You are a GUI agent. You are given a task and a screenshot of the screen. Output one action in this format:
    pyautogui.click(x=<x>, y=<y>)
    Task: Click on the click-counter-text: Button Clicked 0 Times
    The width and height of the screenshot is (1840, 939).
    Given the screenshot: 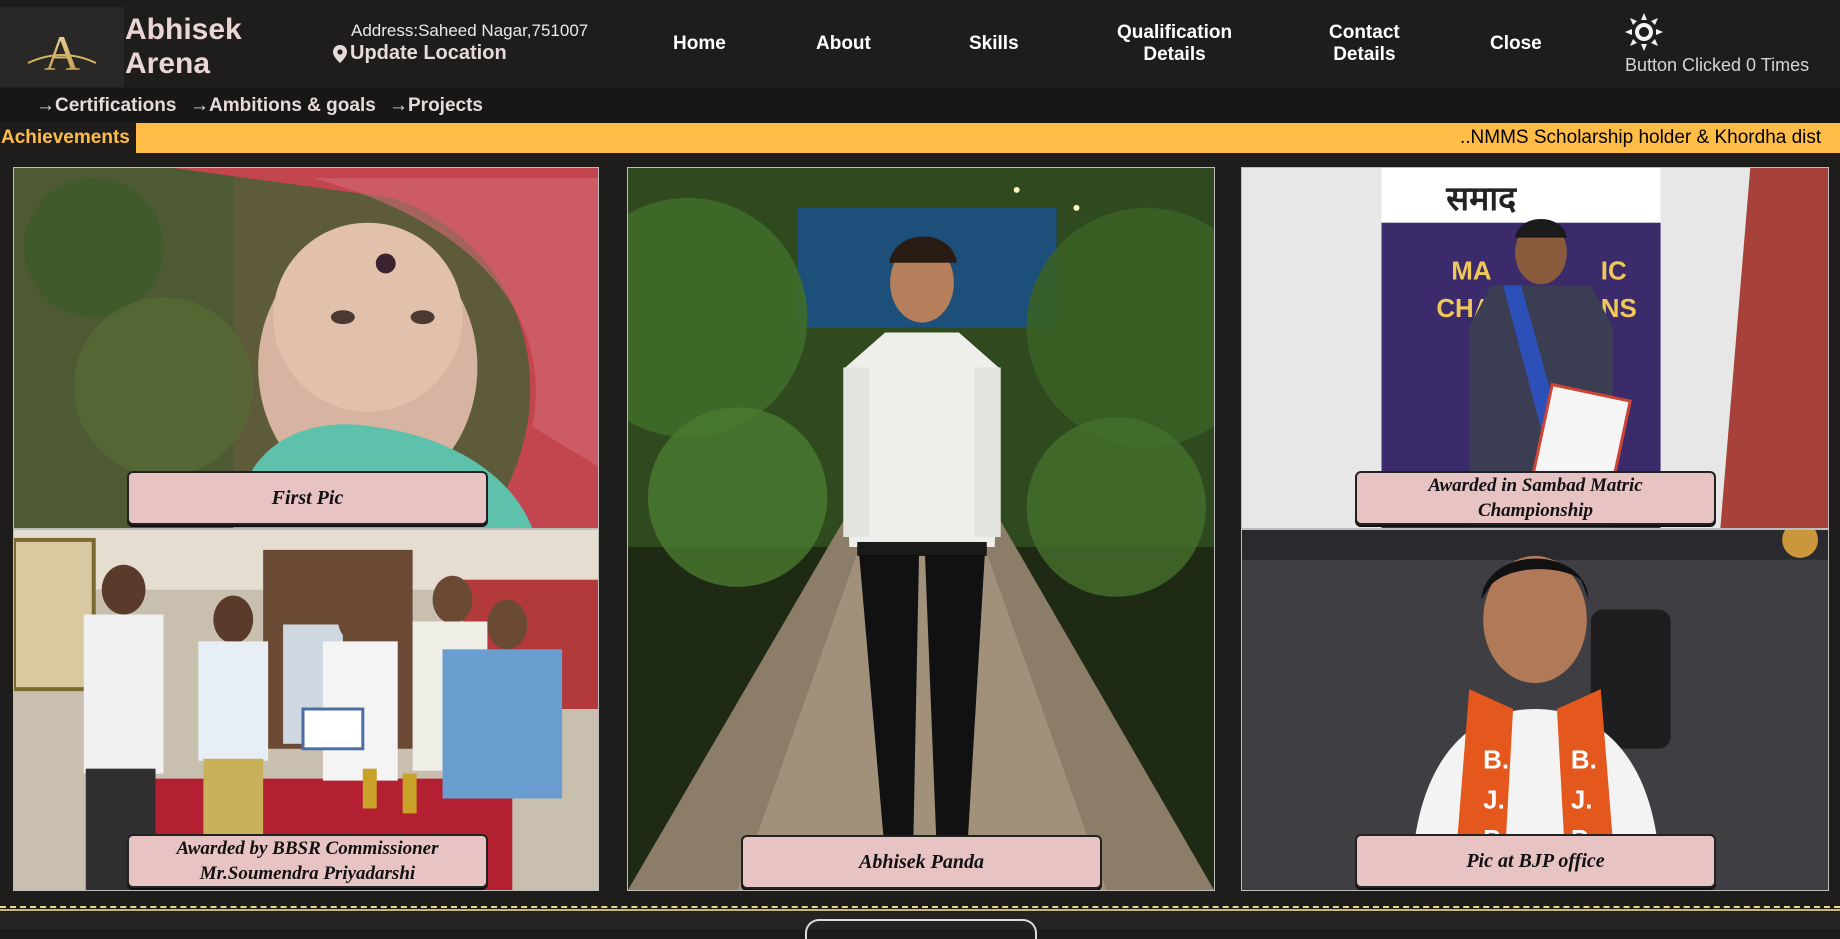 What is the action you would take?
    pyautogui.click(x=1717, y=65)
    